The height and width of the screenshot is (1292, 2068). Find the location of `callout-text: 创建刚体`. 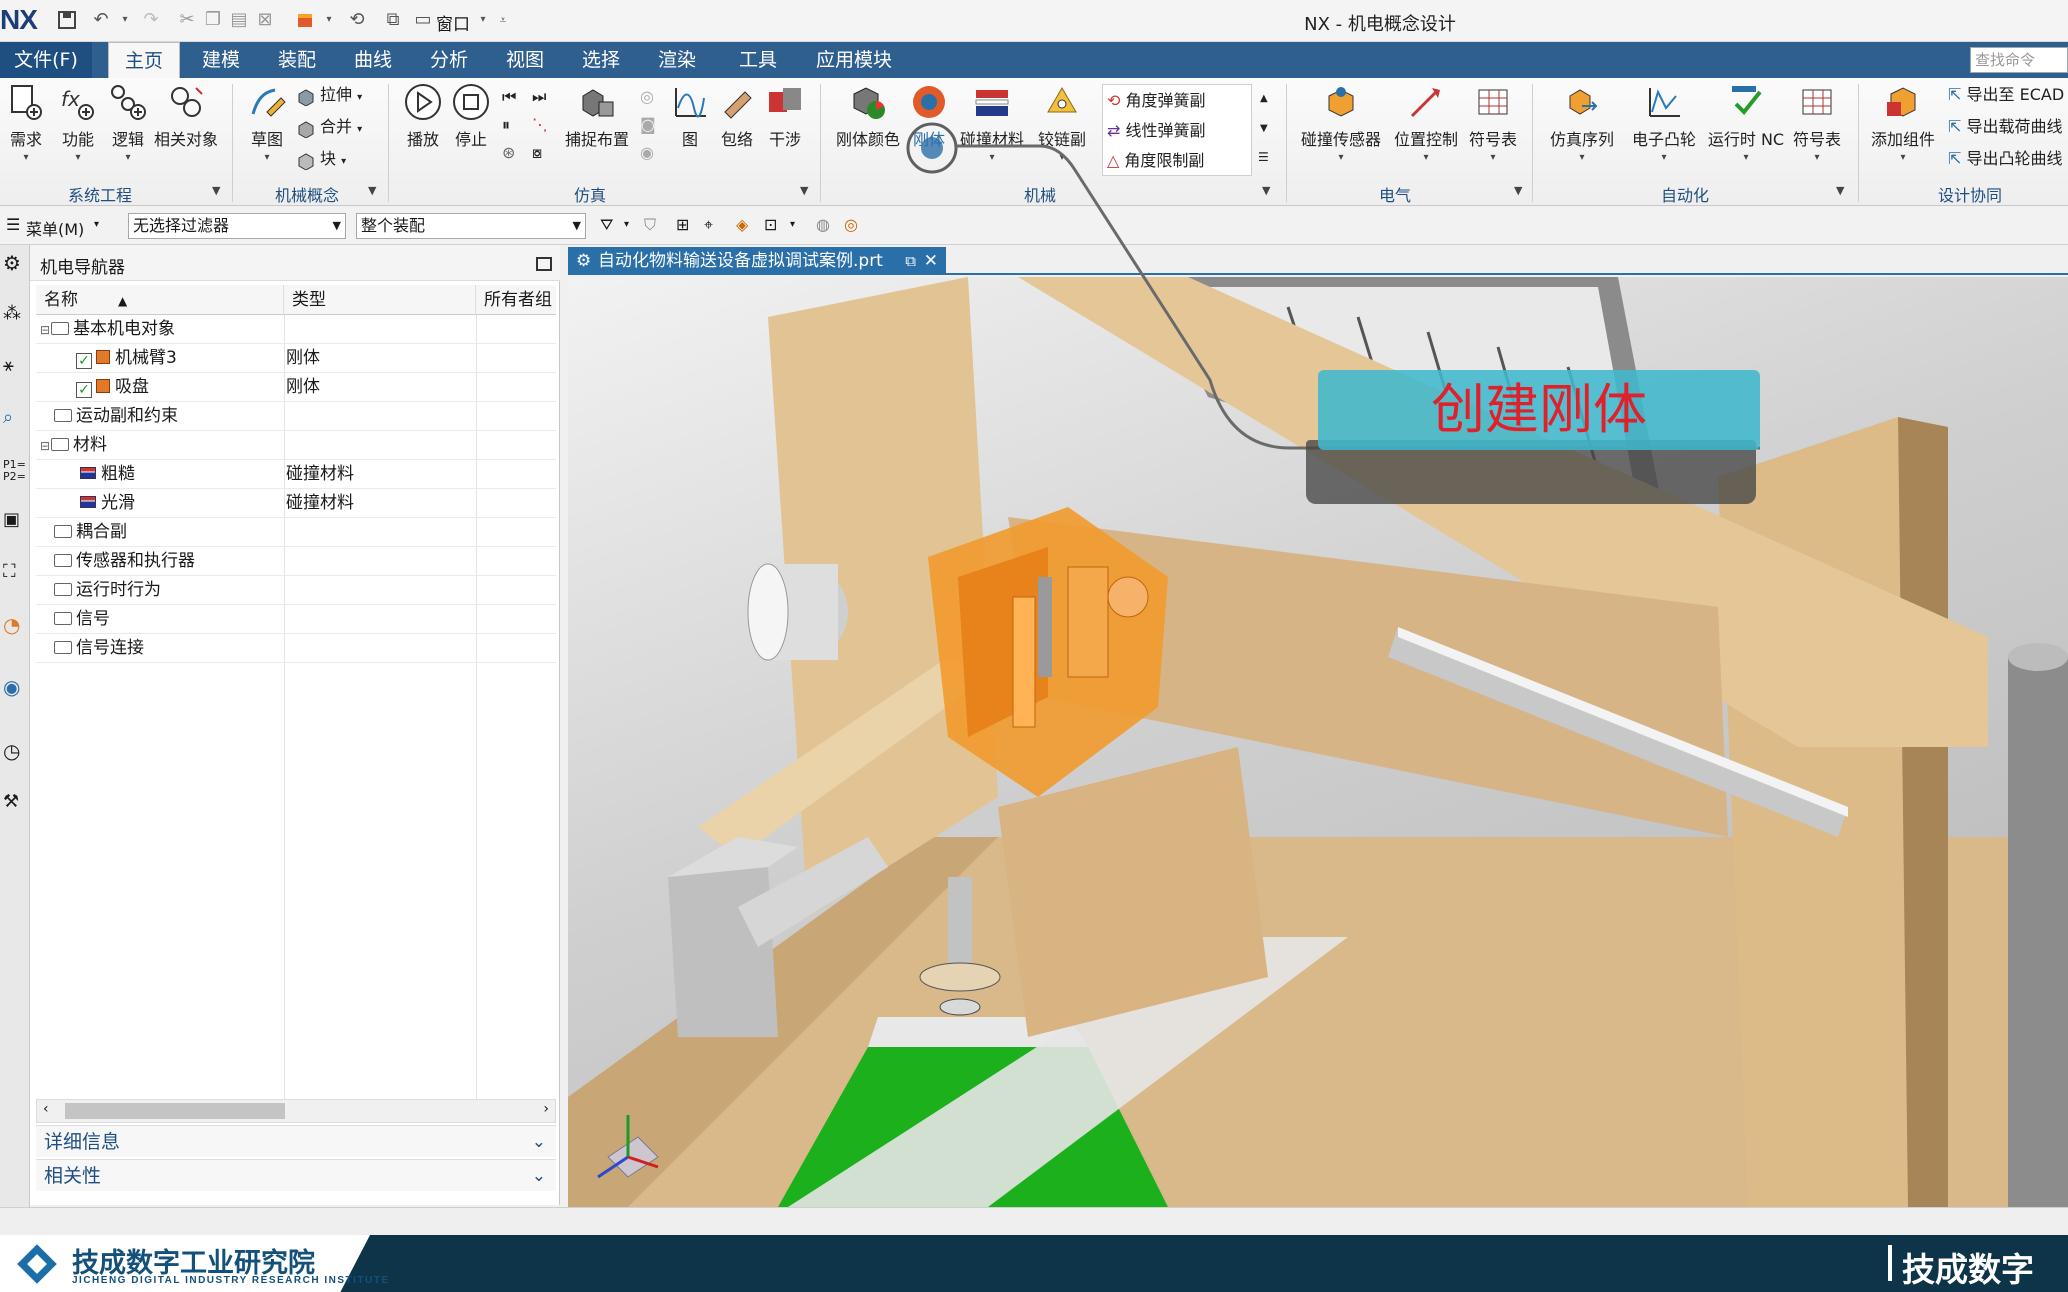

callout-text: 创建刚体 is located at coordinates (1539, 409).